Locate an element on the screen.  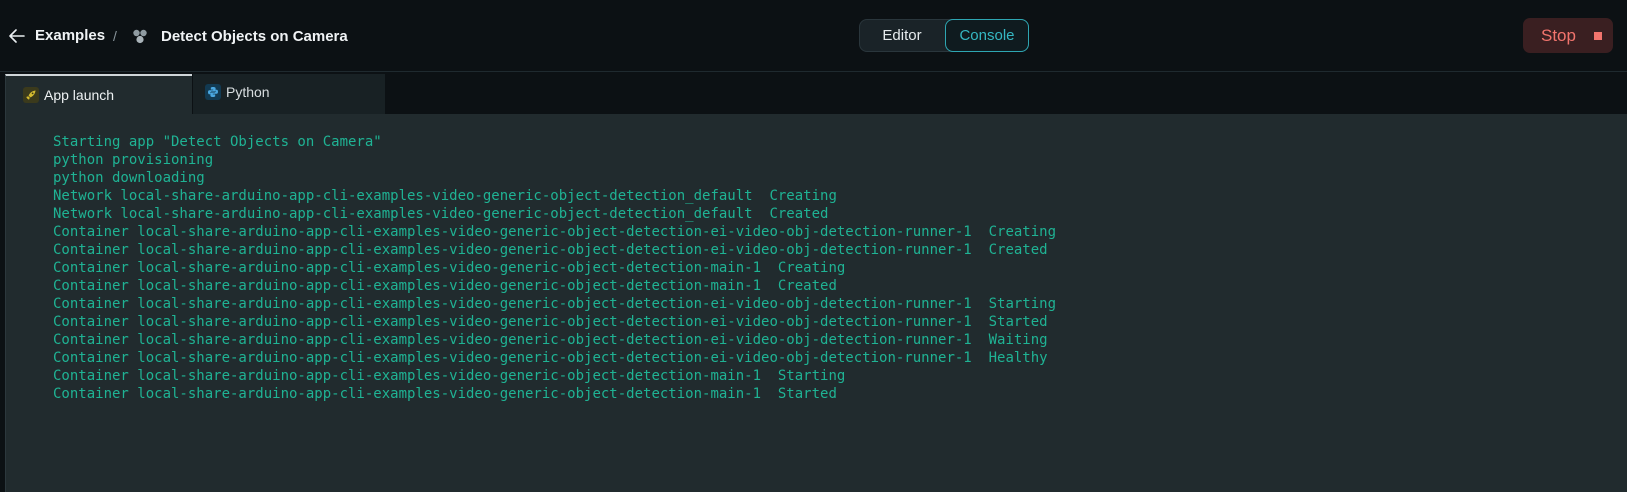
object-detection-app-icon is located at coordinates (140, 36).